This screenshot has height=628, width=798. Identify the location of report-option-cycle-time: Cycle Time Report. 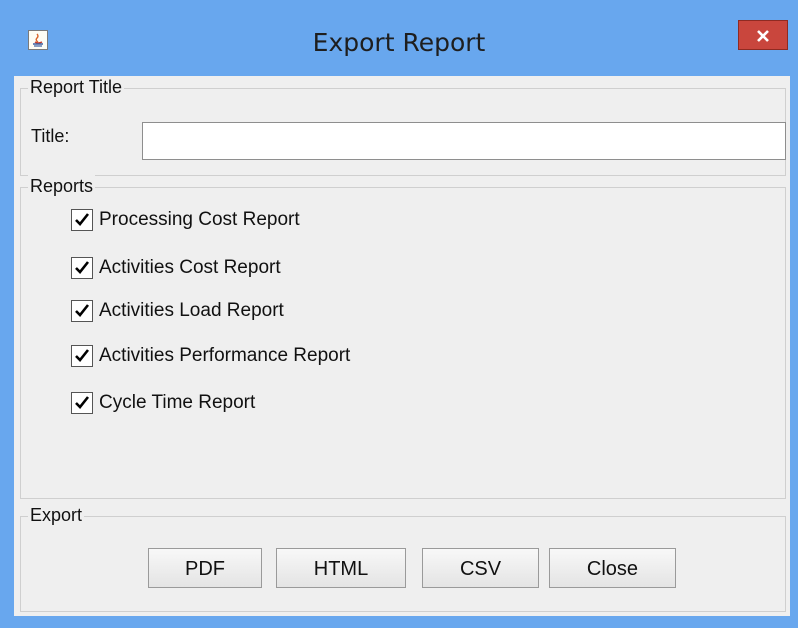
(163, 403).